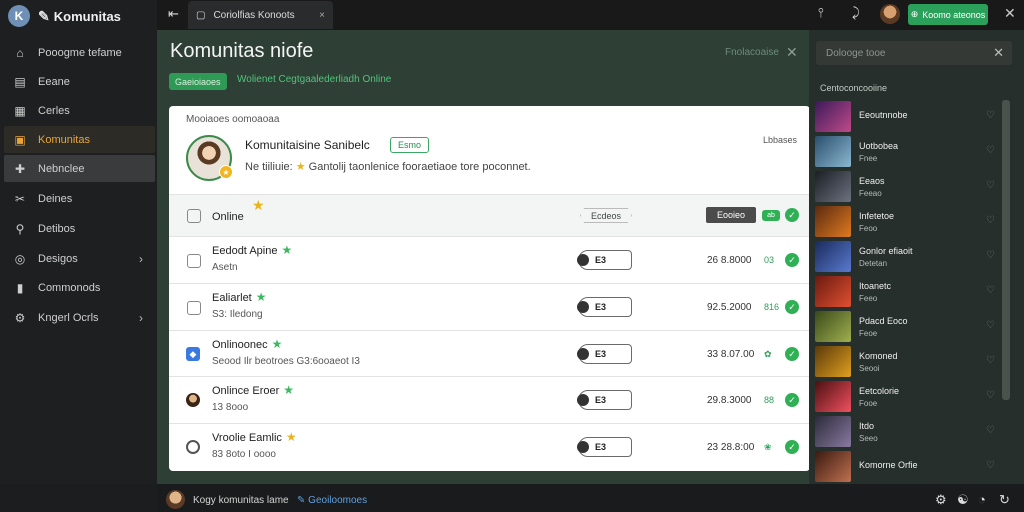  I want to click on home-icon: ⌂, so click(20, 52).